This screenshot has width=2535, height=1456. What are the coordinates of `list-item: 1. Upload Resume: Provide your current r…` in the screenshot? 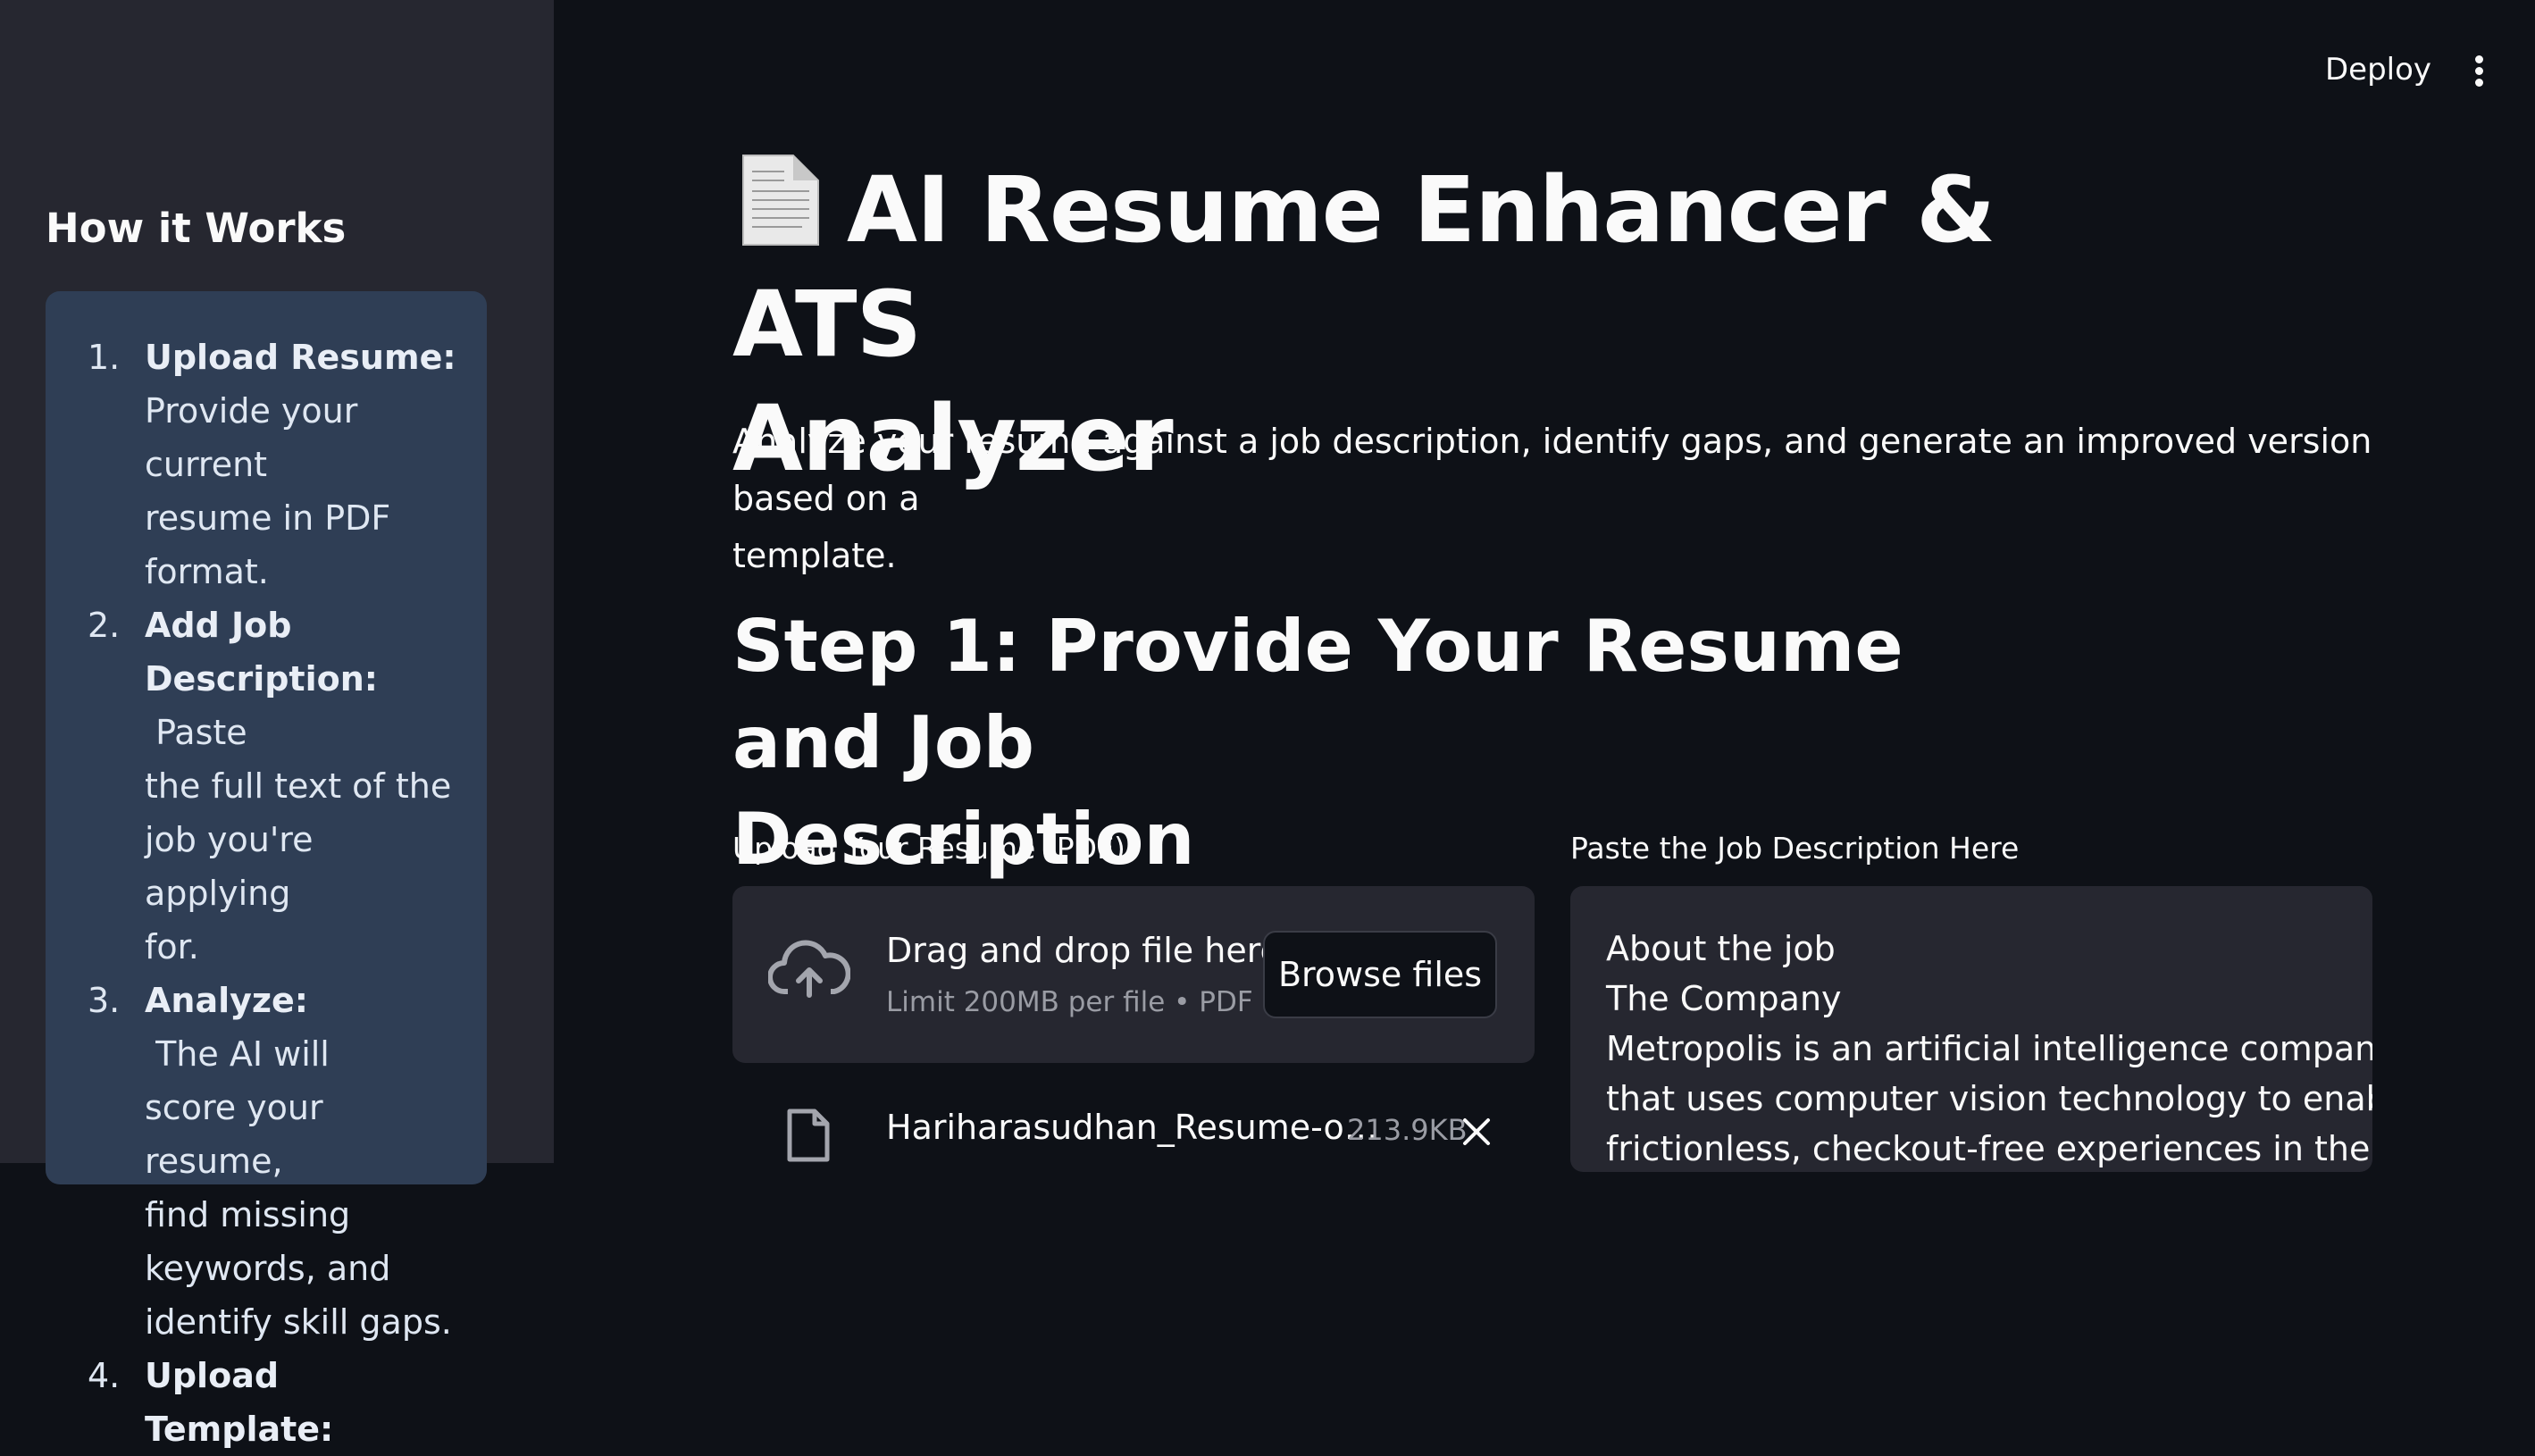 It's located at (272, 464).